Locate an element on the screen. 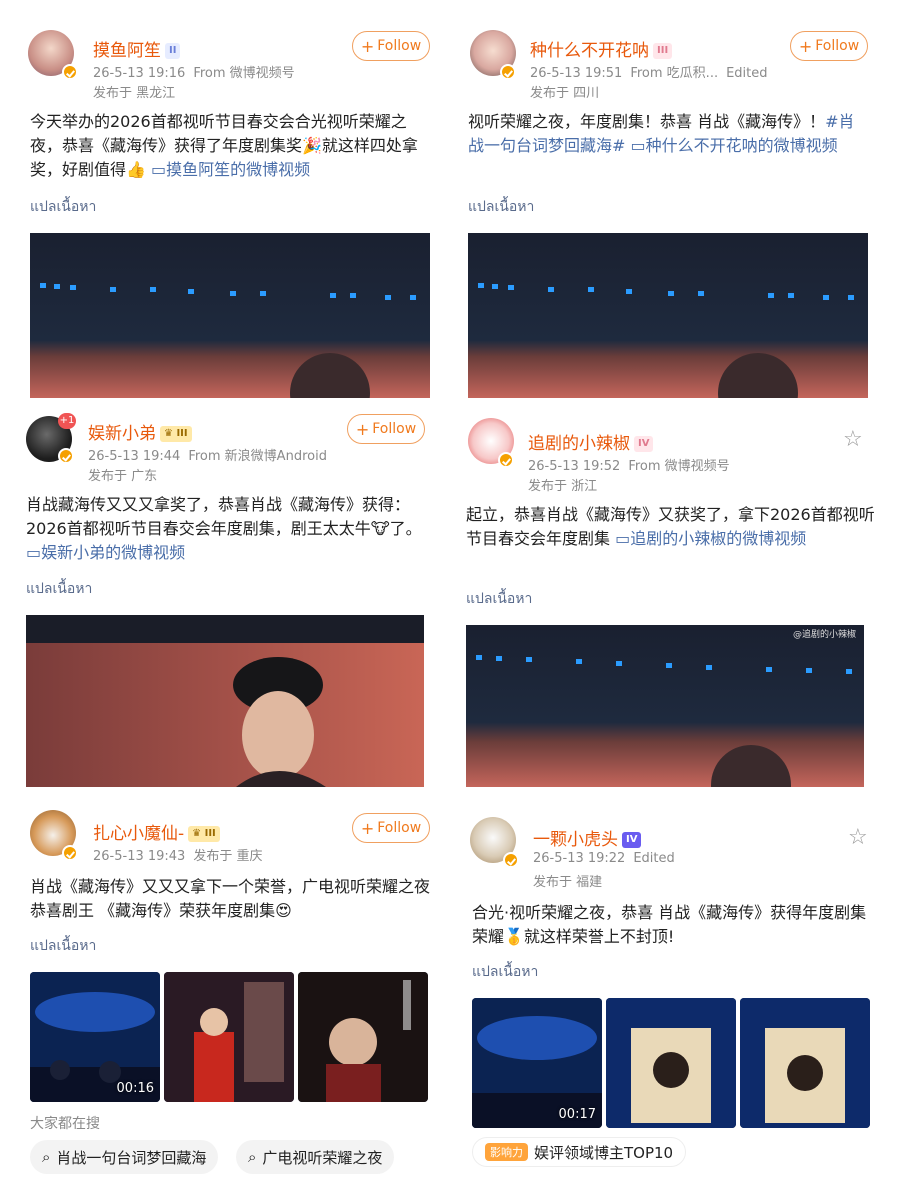 This screenshot has height=1200, width=910. username: 一颗小虎头 IV is located at coordinates (587, 837).